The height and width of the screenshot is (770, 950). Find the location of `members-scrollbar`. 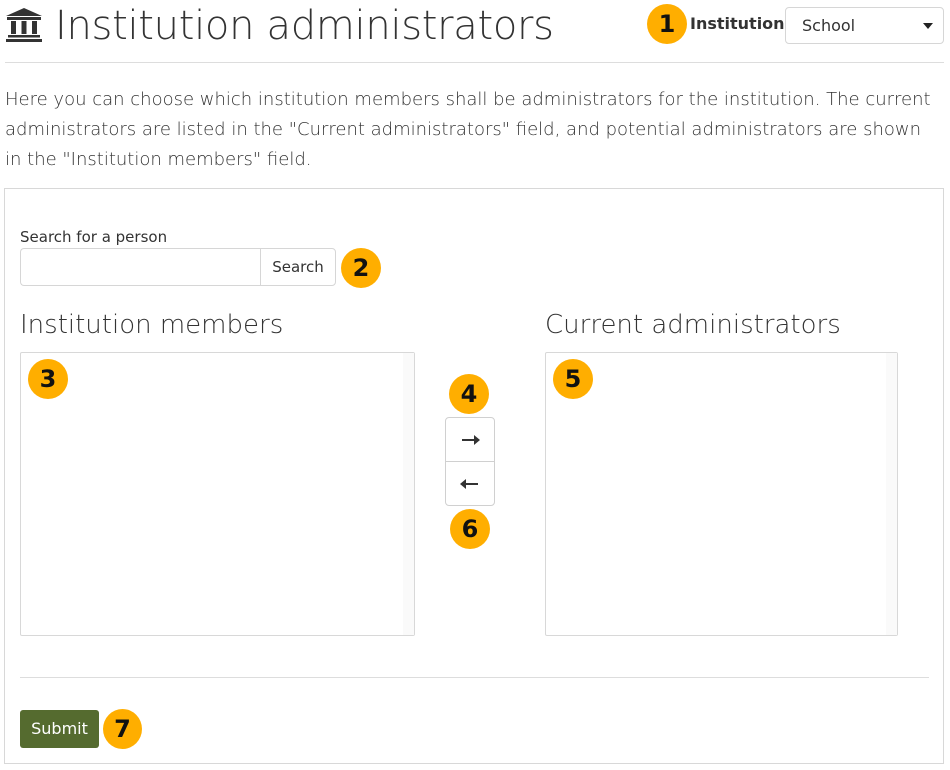

members-scrollbar is located at coordinates (408, 494).